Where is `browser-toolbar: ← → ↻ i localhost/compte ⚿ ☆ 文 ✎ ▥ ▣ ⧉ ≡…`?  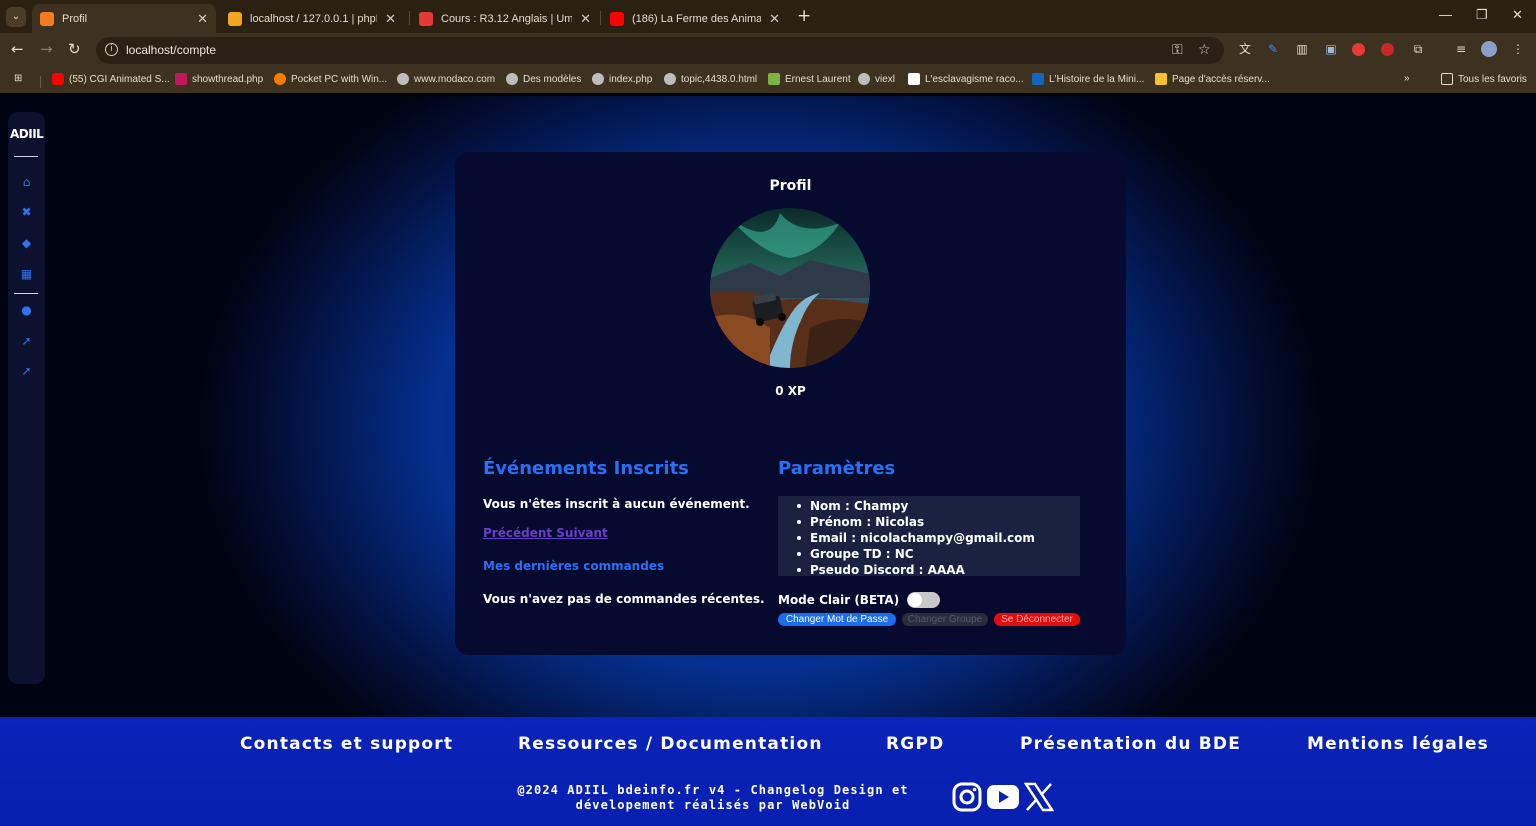 browser-toolbar: ← → ↻ i localhost/compte ⚿ ☆ 文 ✎ ▥ ▣ ⧉ ≡… is located at coordinates (768, 50).